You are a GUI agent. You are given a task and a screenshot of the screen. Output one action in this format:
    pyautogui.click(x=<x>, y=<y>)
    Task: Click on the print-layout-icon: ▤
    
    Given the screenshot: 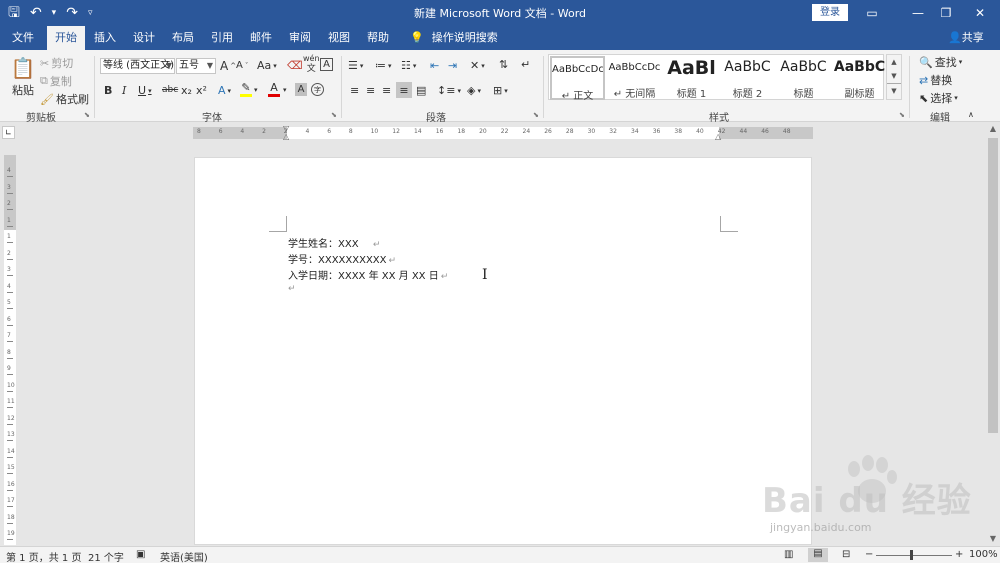 What is the action you would take?
    pyautogui.click(x=818, y=555)
    